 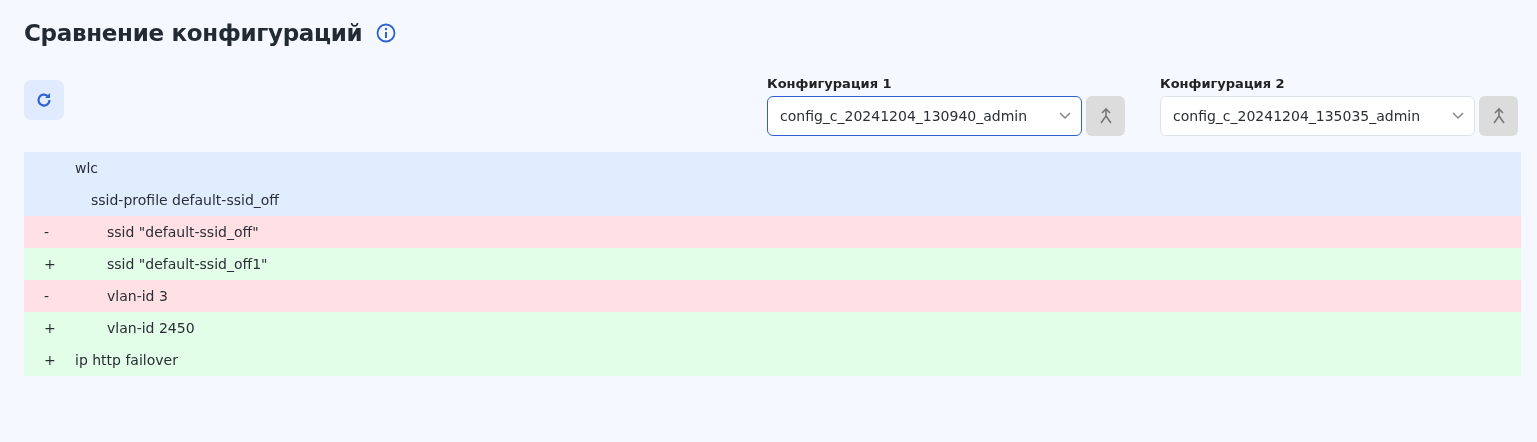 What do you see at coordinates (193, 33) in the screenshot?
I see `page-title: Сравнение конфигураций` at bounding box center [193, 33].